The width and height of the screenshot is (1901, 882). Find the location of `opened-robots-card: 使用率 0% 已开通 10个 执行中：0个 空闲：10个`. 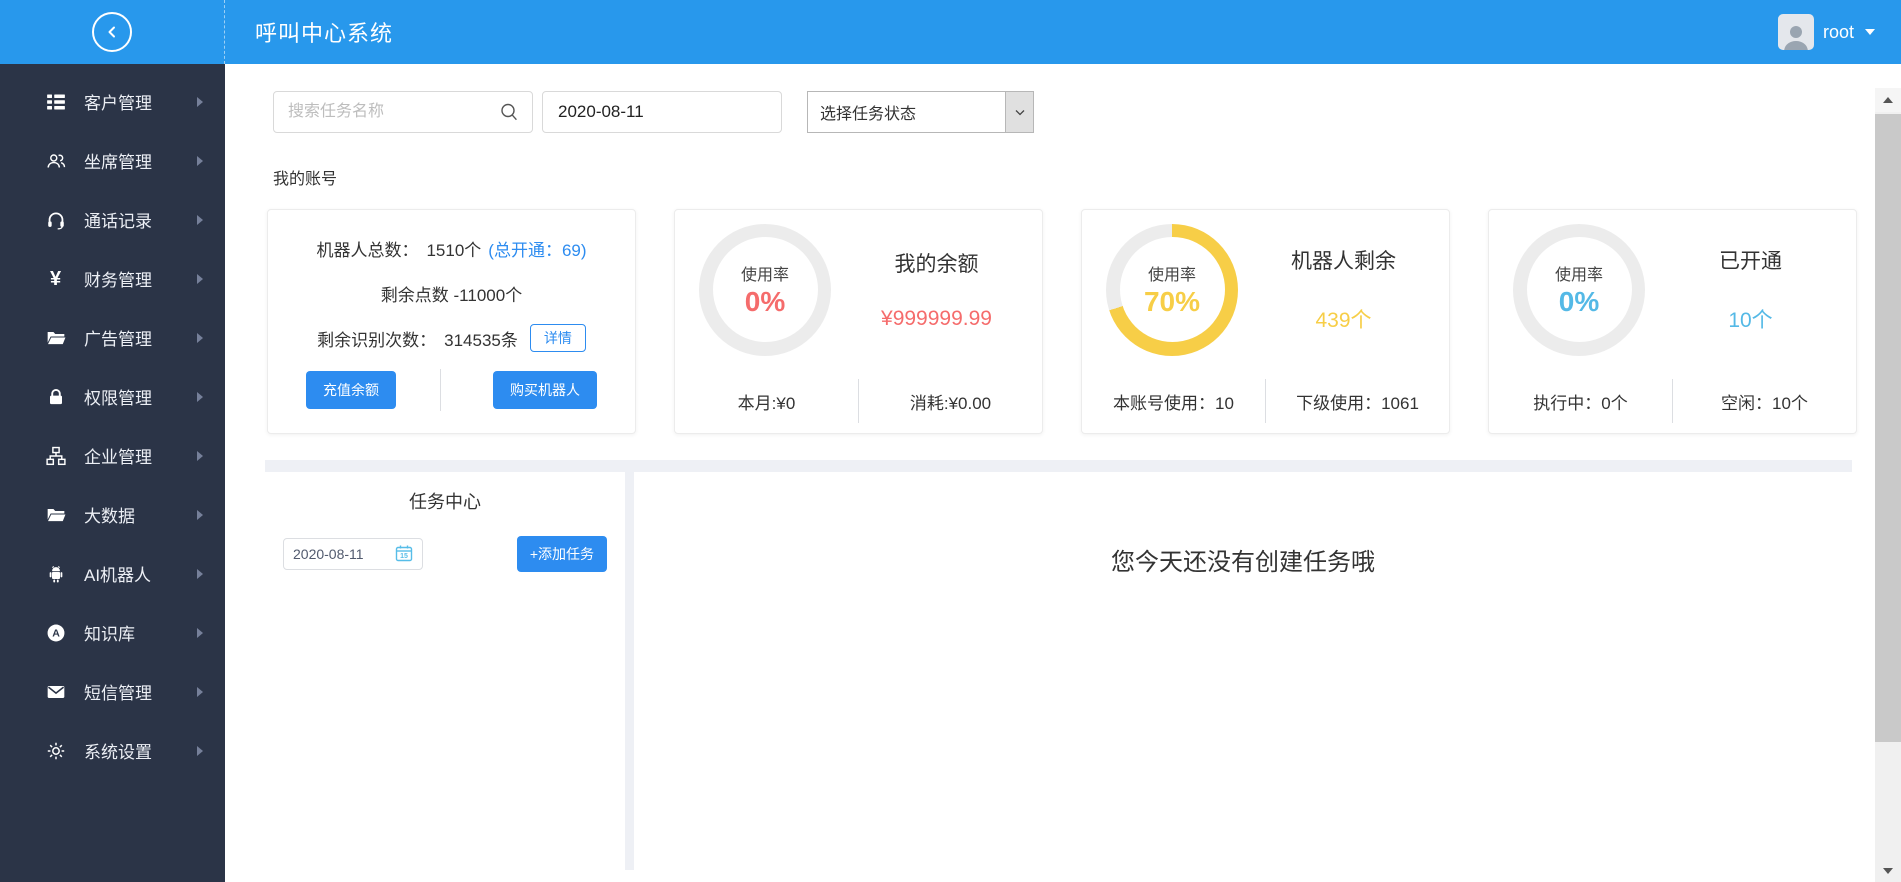

opened-robots-card: 使用率 0% 已开通 10个 执行中：0个 空闲：10个 is located at coordinates (1672, 321).